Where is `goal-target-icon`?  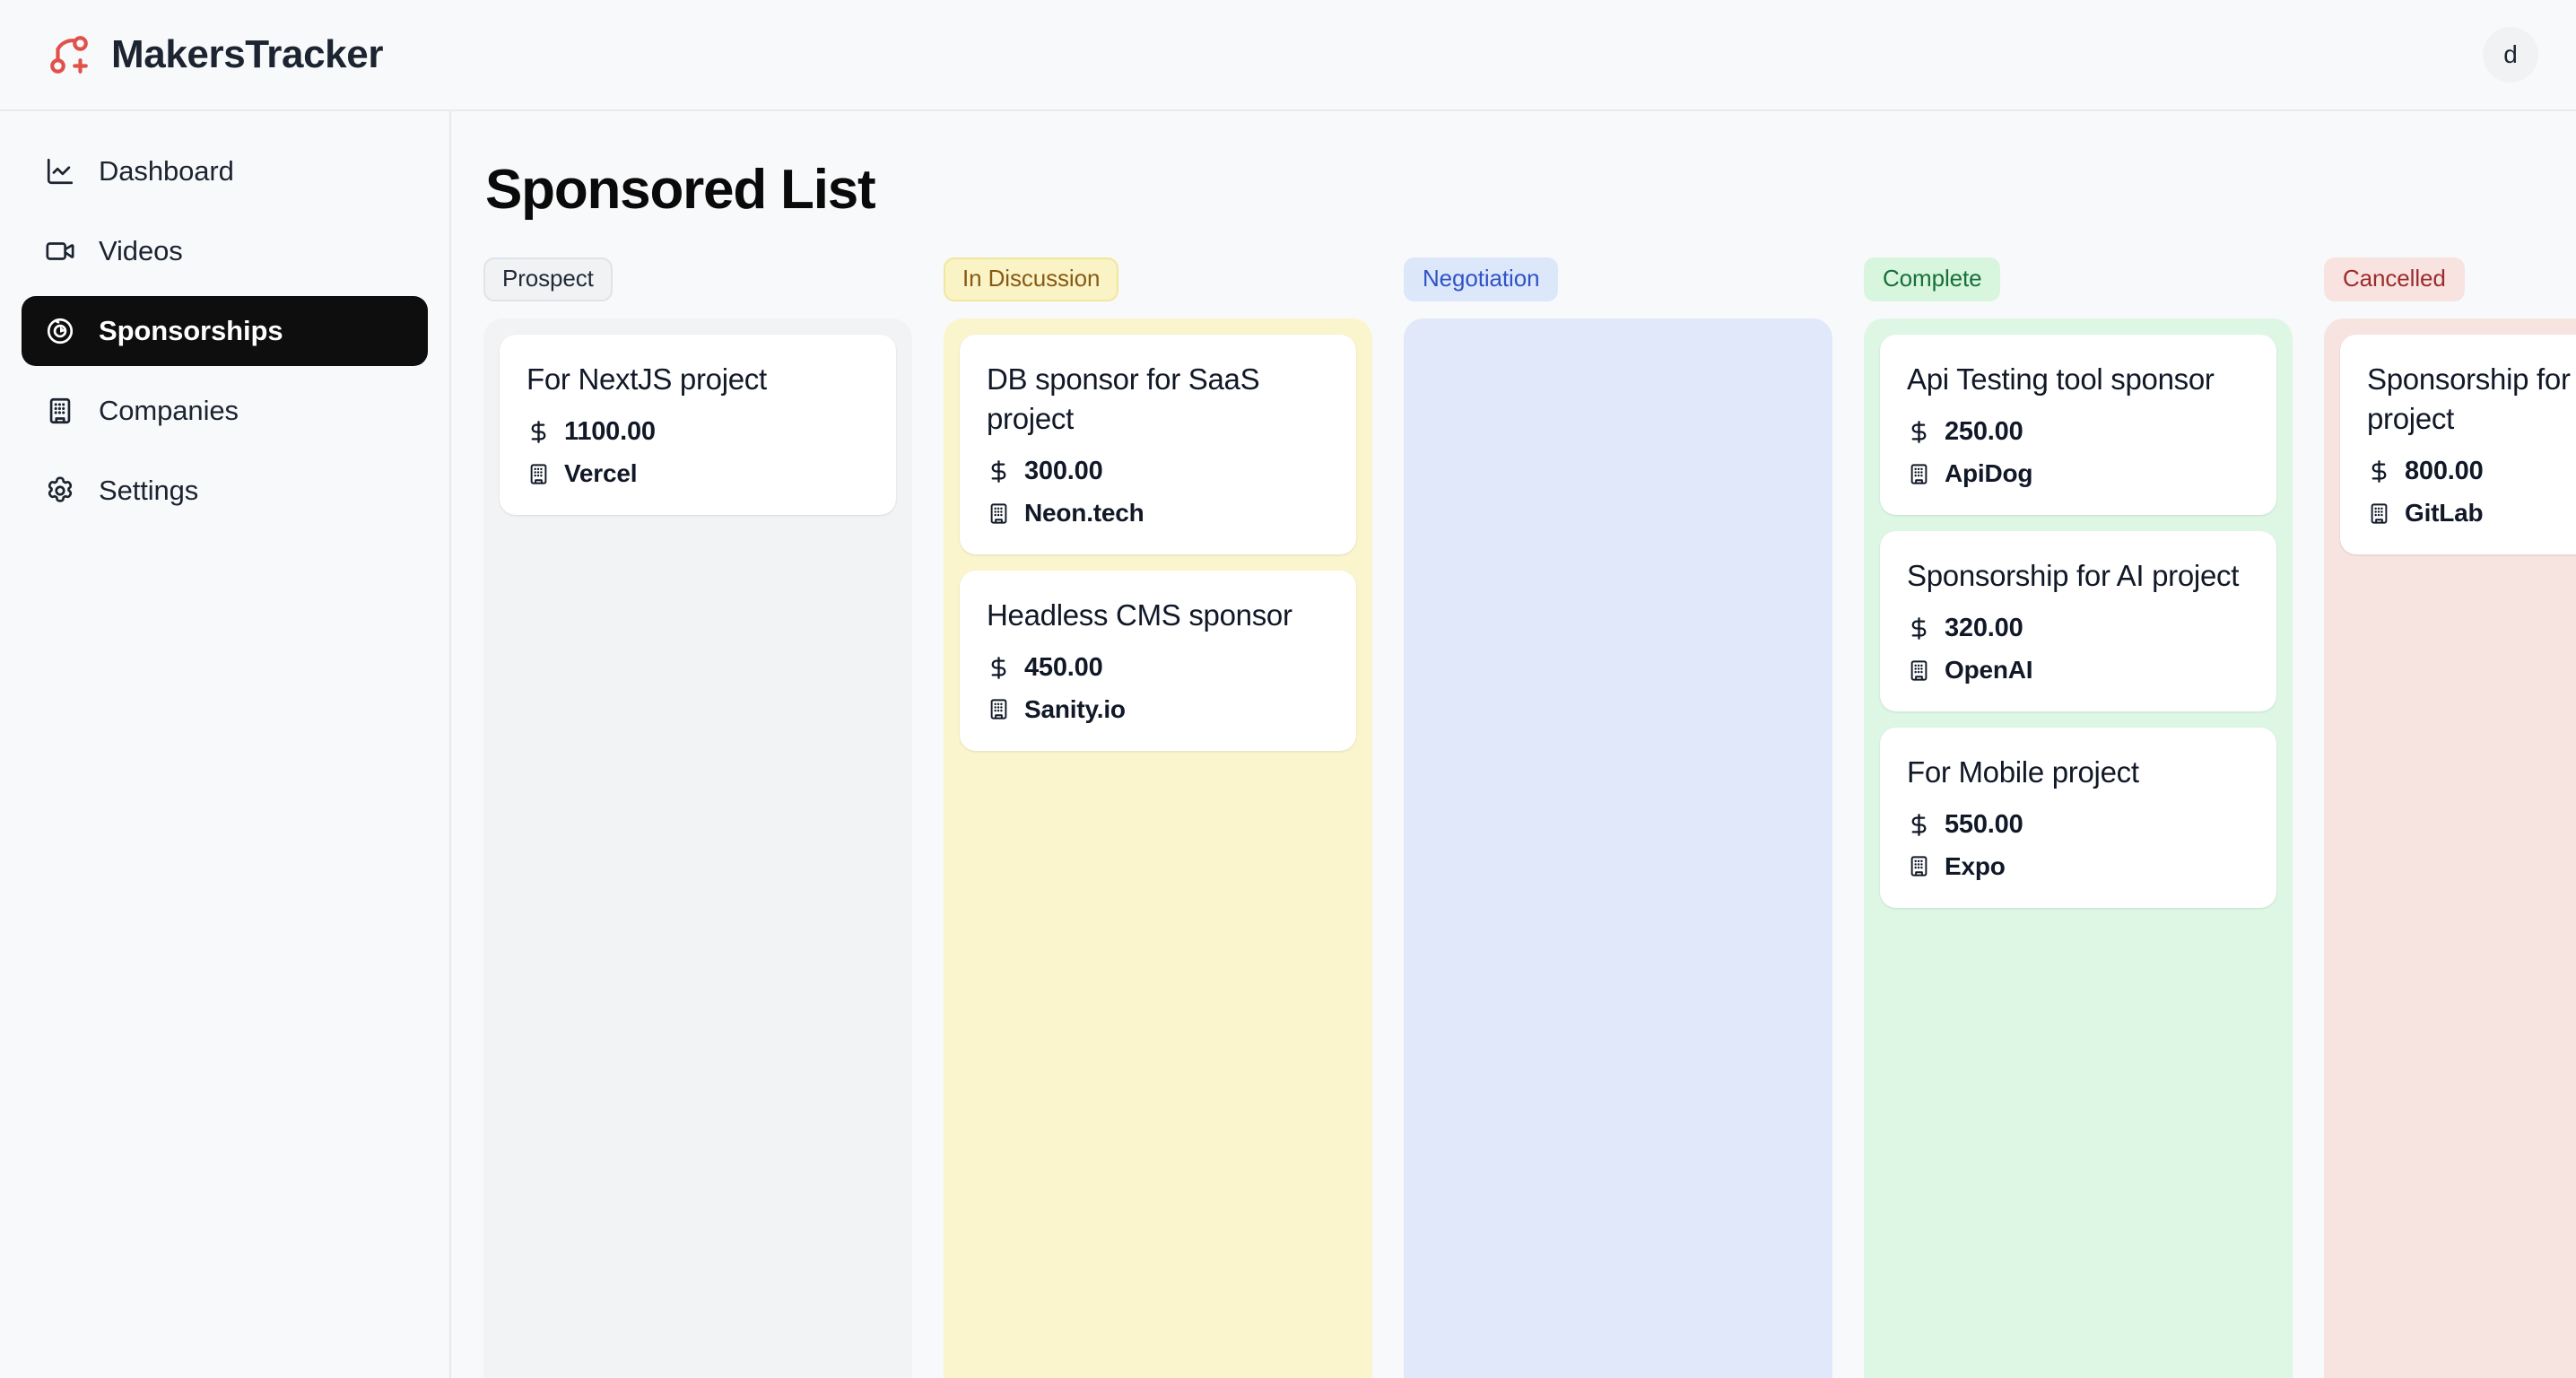
goal-target-icon is located at coordinates (60, 331).